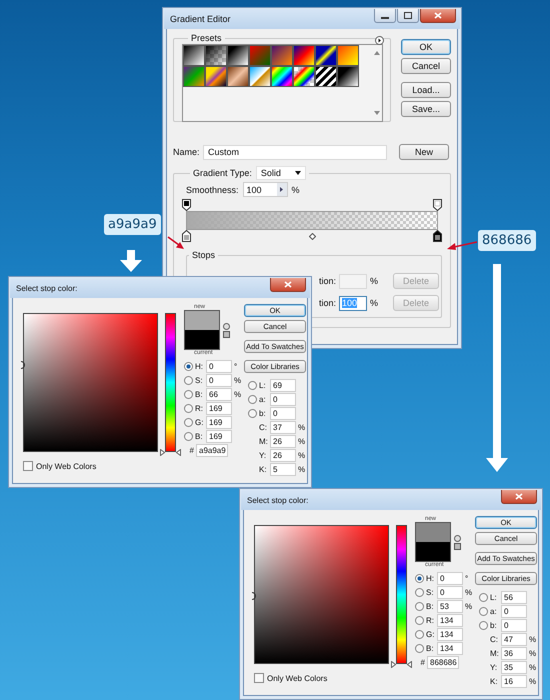  Describe the element at coordinates (281, 173) in the screenshot. I see `gradient-type-dropdown: Solid` at that location.